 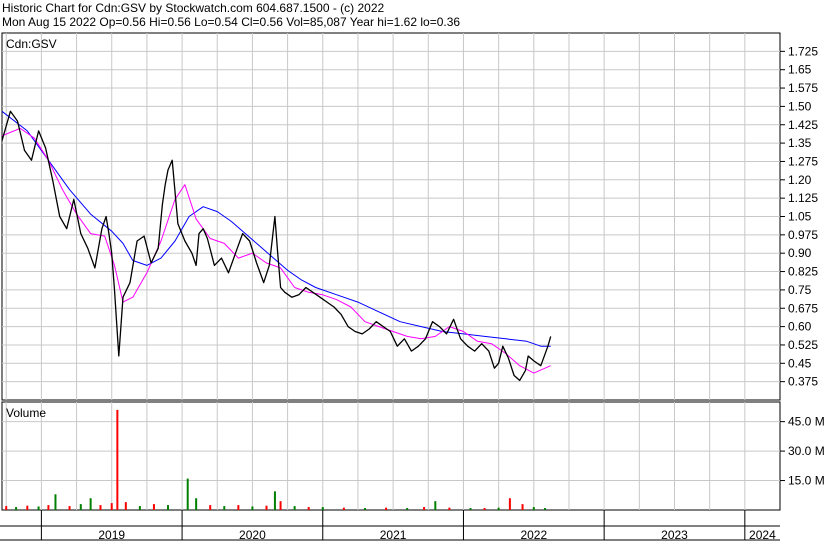 I want to click on volume-axis: 45.0 M 30.0 M 15.0 M, so click(x=802, y=451).